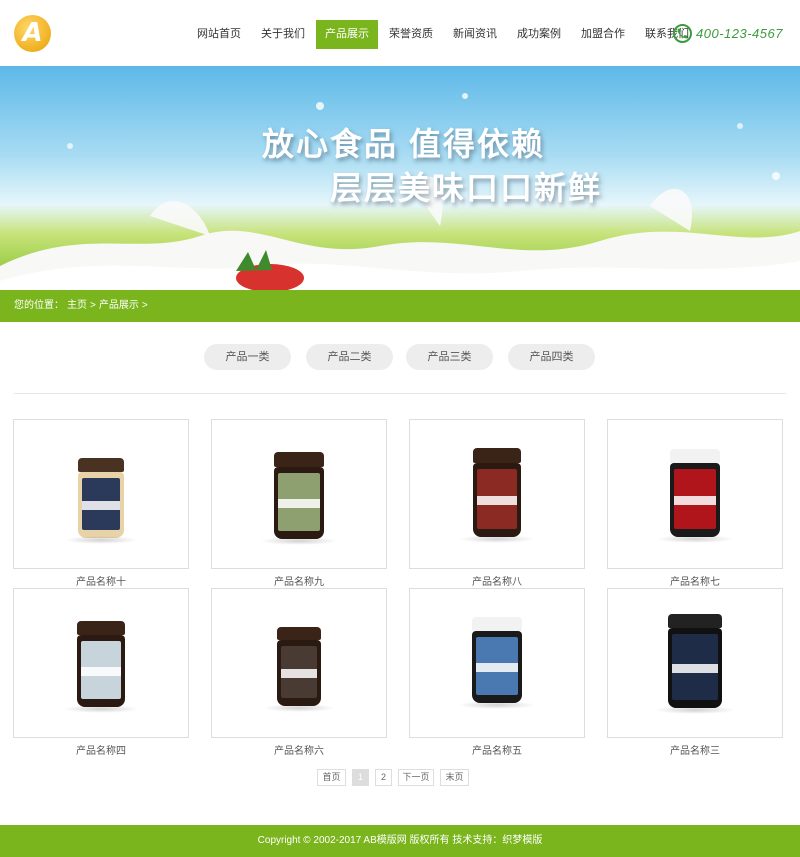  I want to click on product-card: 产品名称八, so click(497, 503).